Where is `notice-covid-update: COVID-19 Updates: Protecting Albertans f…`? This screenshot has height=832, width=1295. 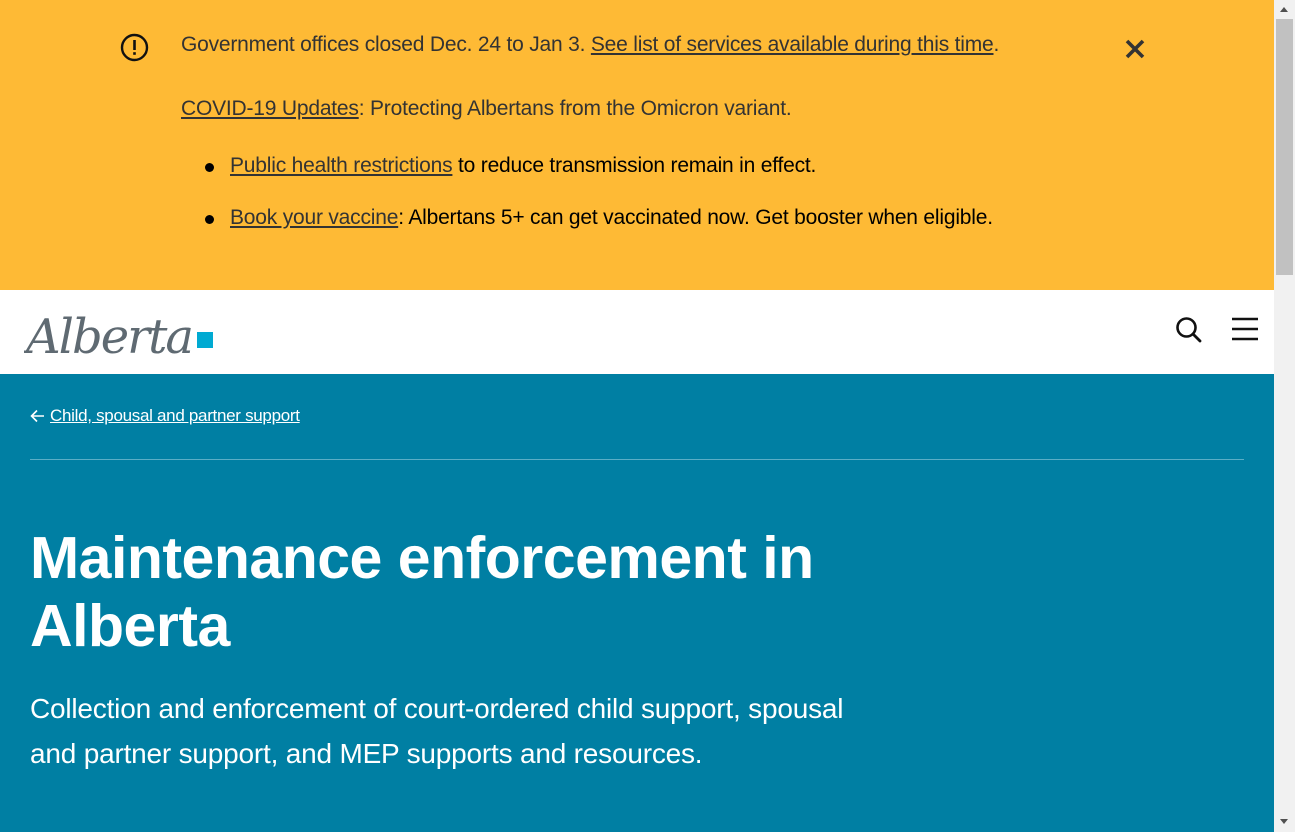 notice-covid-update: COVID-19 Updates: Protecting Albertans f… is located at coordinates (486, 109).